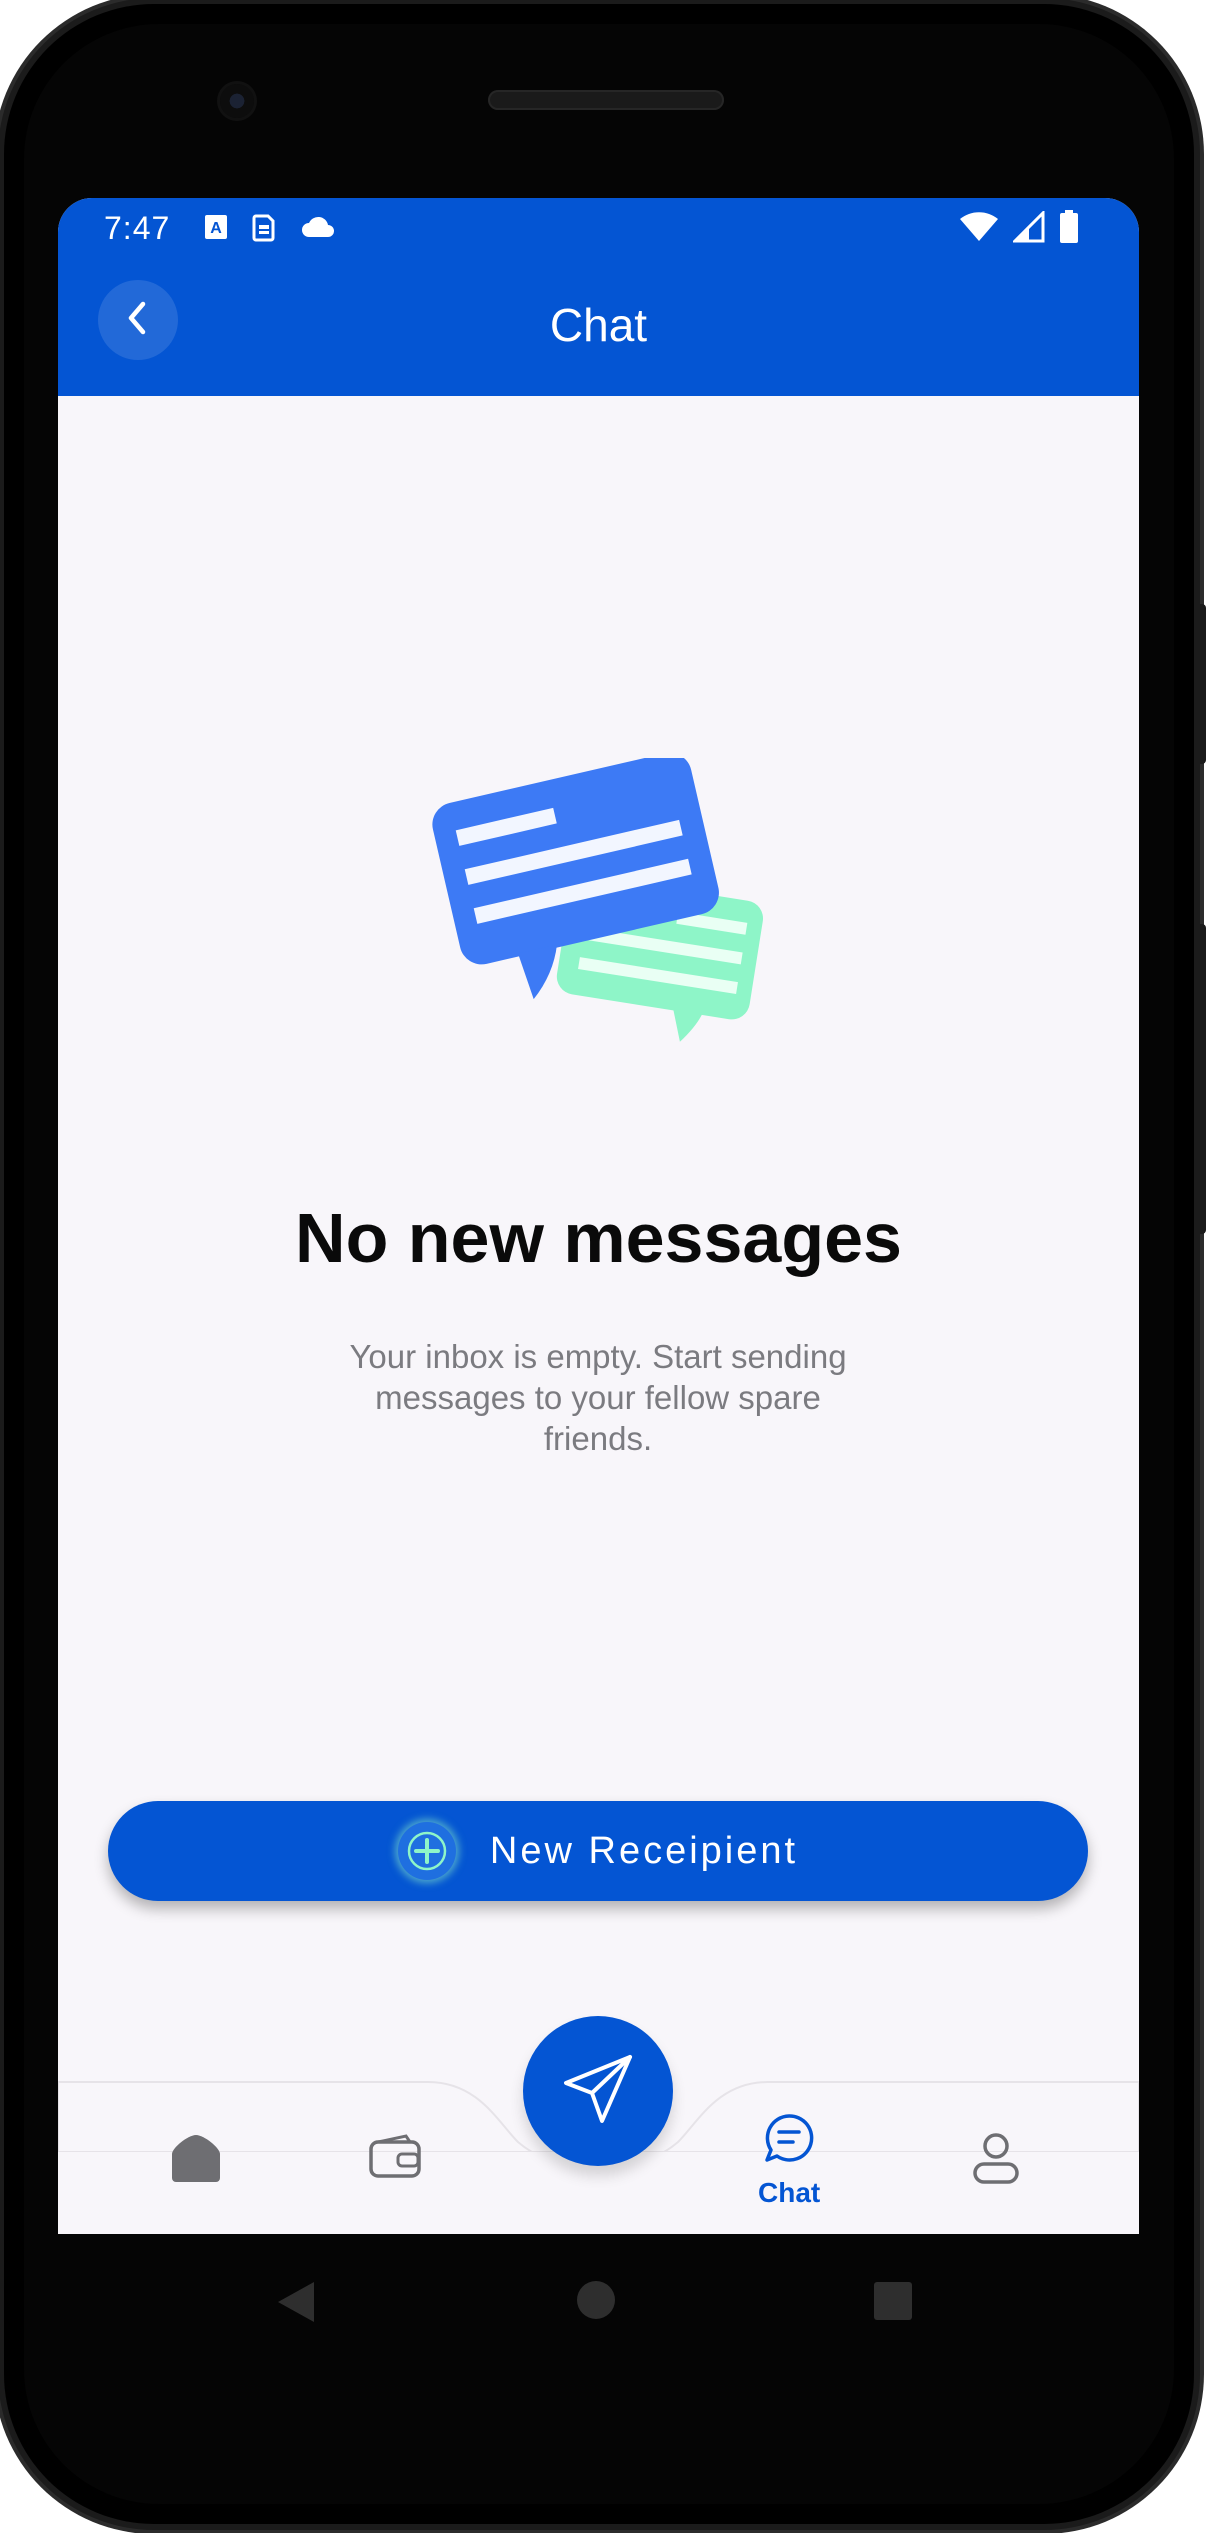 The image size is (1206, 2533). I want to click on chat-icon, so click(789, 2140).